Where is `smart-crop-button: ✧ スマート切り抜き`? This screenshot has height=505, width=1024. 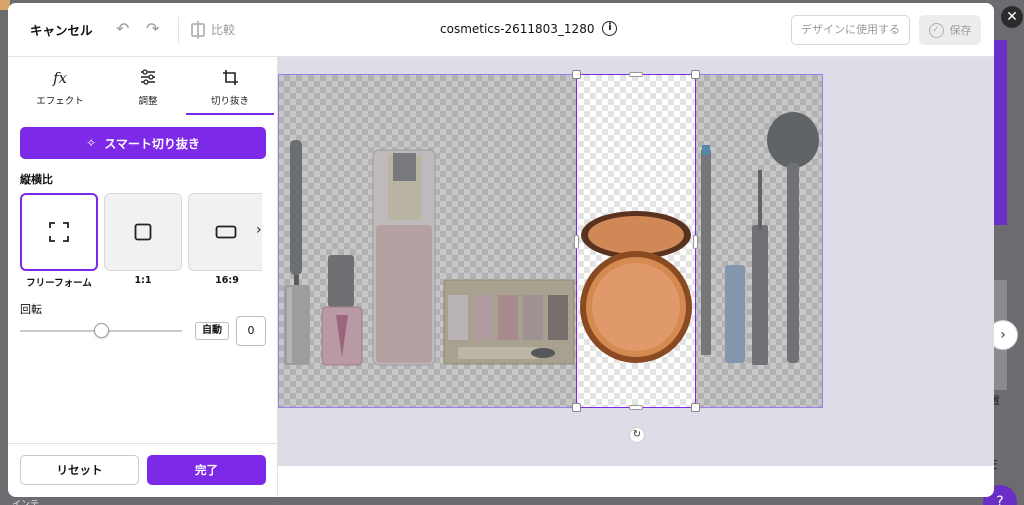
smart-crop-button: ✧ スマート切り抜き is located at coordinates (143, 143).